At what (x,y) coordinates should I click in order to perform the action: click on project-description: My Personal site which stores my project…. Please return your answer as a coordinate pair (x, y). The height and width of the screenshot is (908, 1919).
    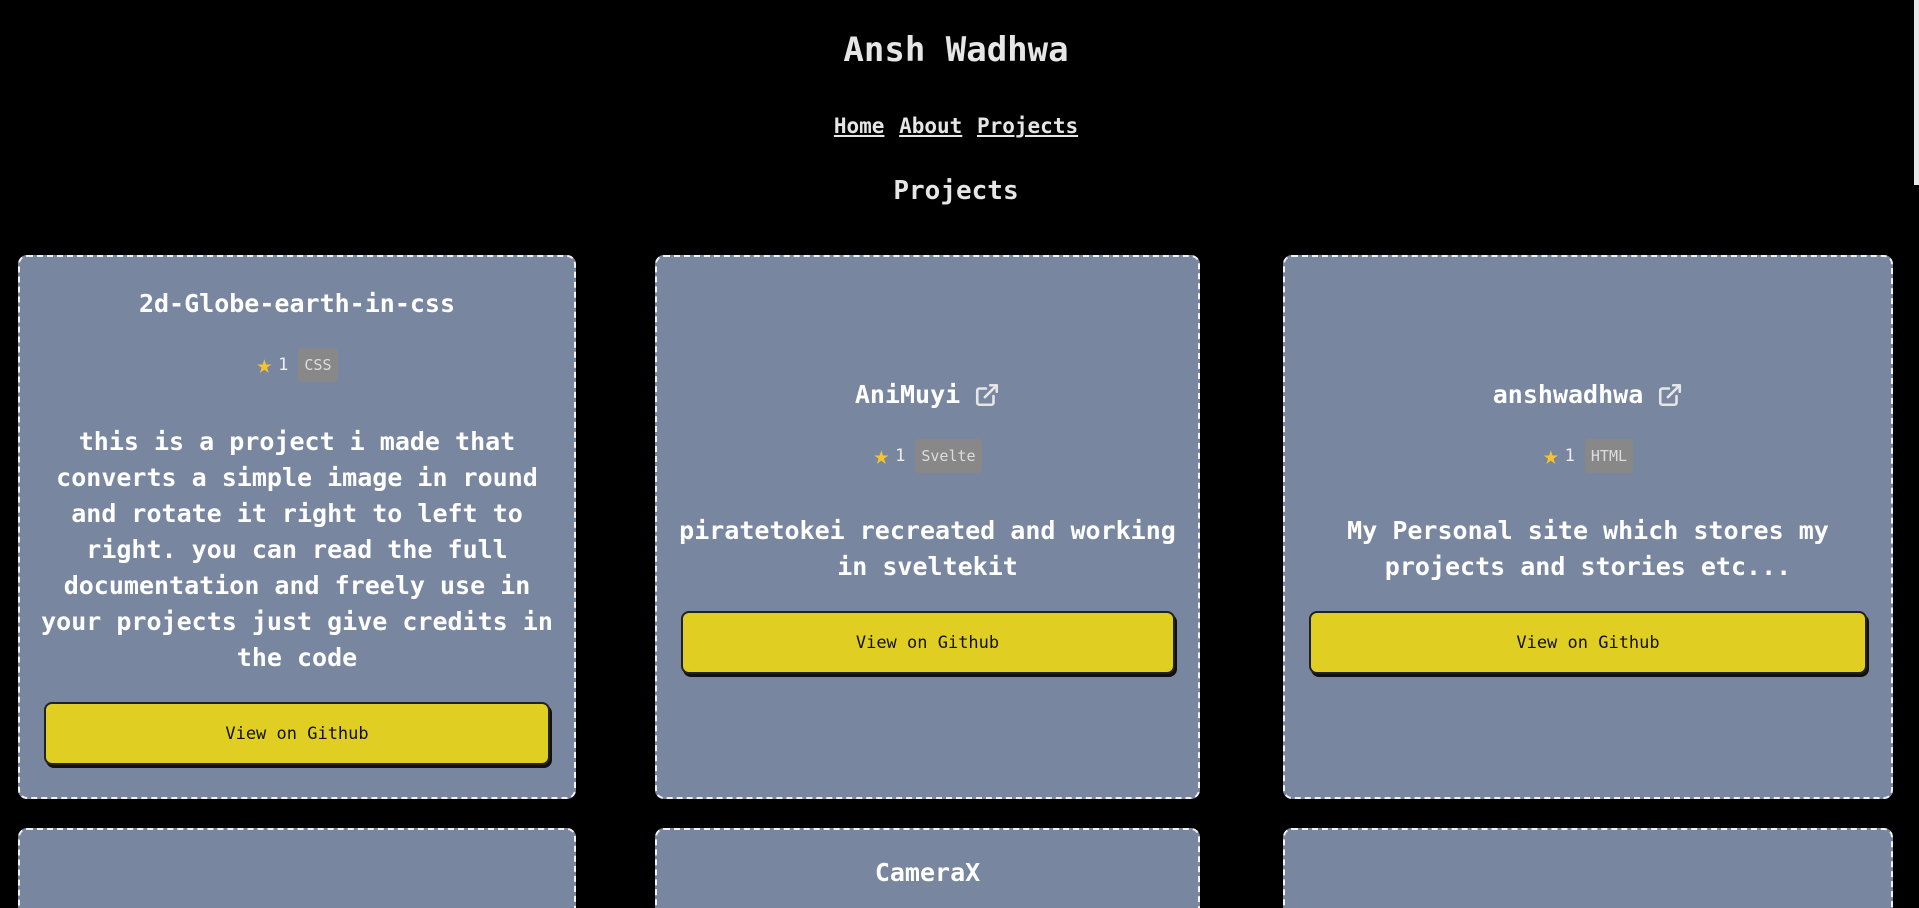
    Looking at the image, I should click on (1588, 548).